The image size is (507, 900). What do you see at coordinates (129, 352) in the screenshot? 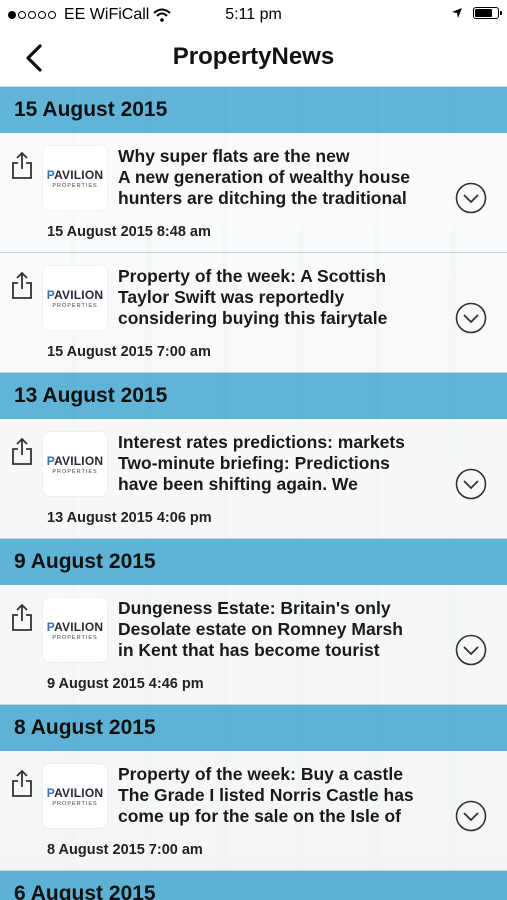
I see `news-item-timestamp: 15 August 2015 7:00 am` at bounding box center [129, 352].